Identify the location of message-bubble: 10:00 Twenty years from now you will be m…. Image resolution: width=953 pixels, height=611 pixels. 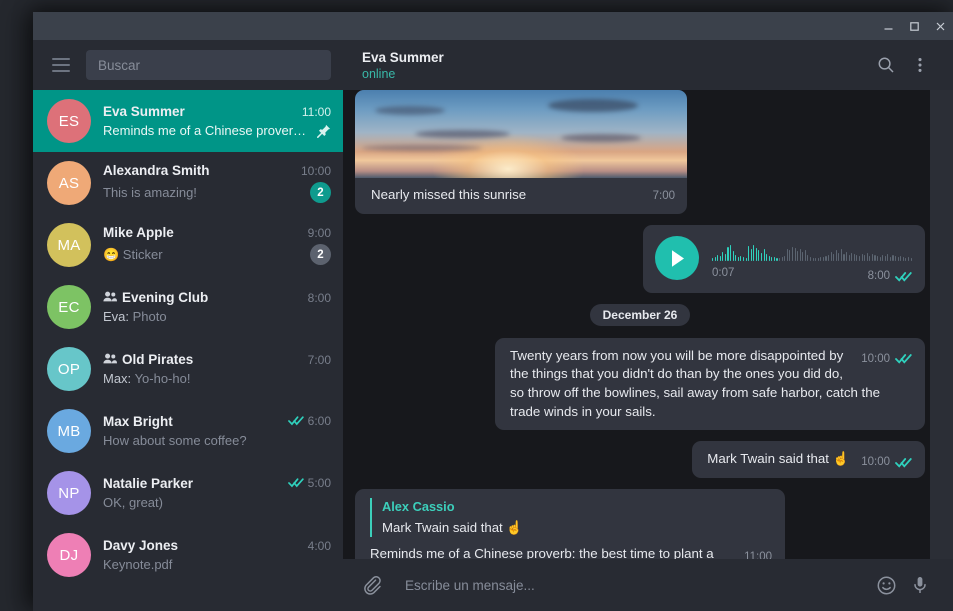
(710, 384).